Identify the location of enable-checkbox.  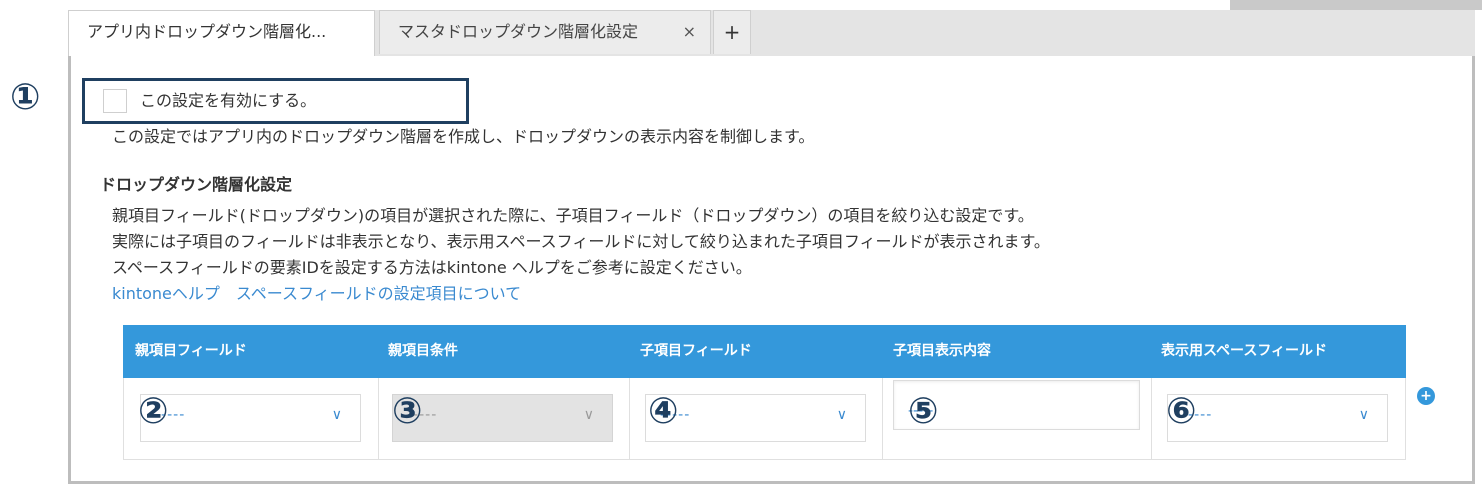
(115, 101).